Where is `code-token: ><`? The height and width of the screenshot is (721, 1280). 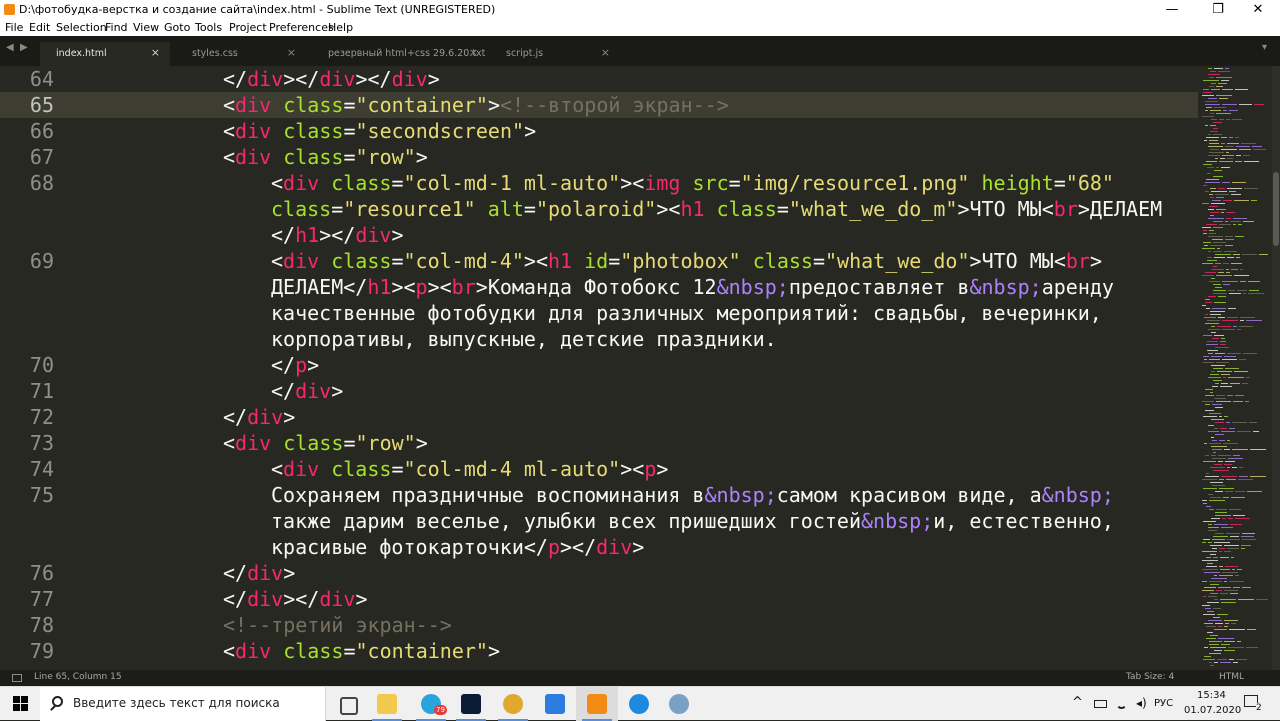 code-token: >< is located at coordinates (439, 287).